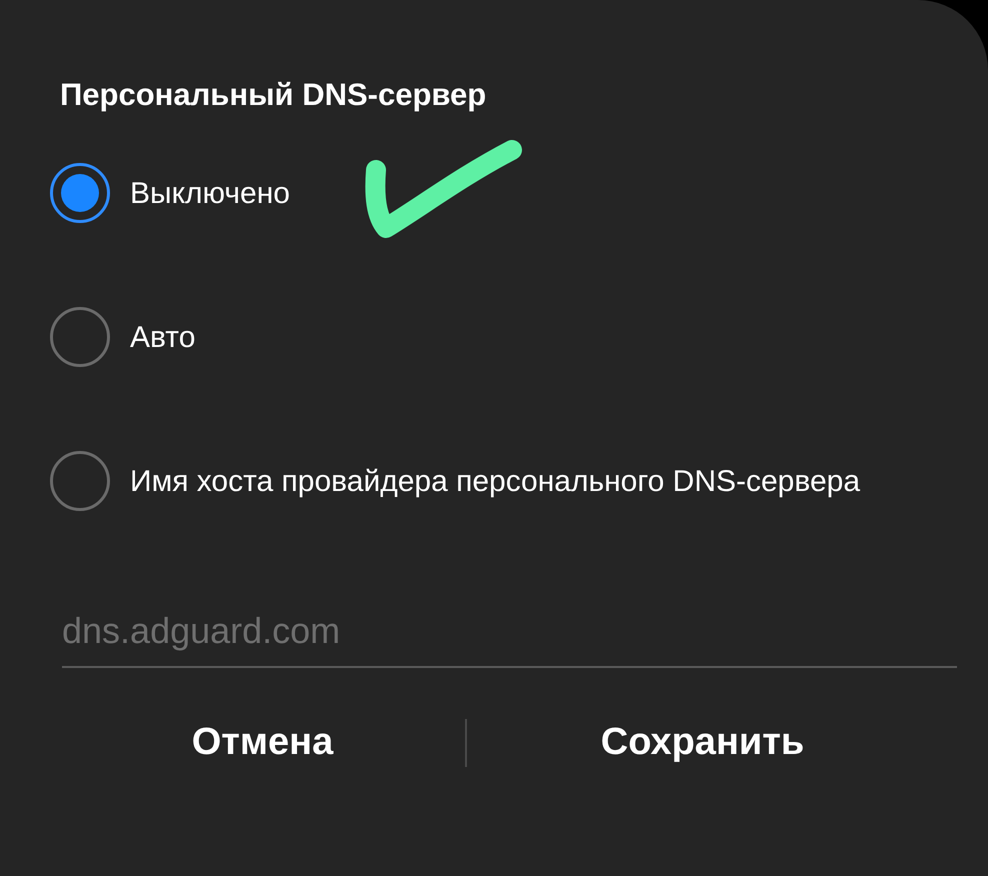 The image size is (988, 876). What do you see at coordinates (495, 482) in the screenshot?
I see `option-label: Имя хоста провайдера персонального DNS-сервера` at bounding box center [495, 482].